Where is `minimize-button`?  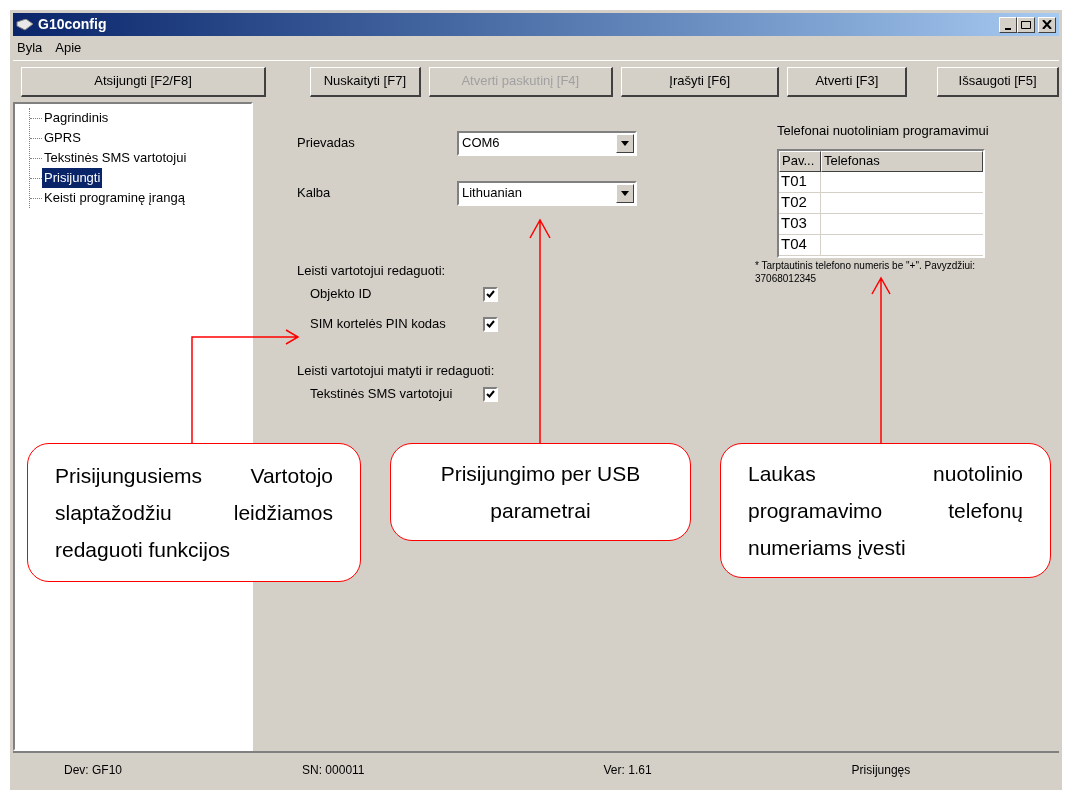 minimize-button is located at coordinates (1008, 24).